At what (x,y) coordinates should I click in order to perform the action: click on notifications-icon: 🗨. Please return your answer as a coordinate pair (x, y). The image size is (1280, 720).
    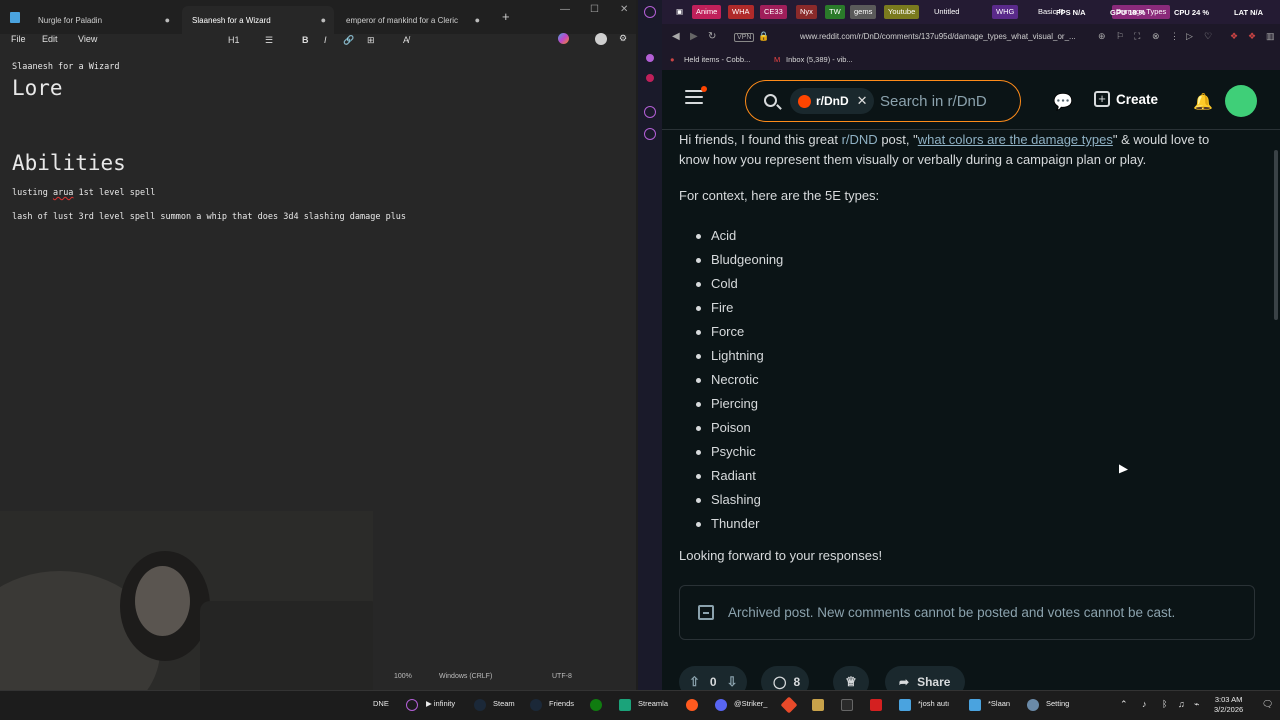
    Looking at the image, I should click on (1267, 704).